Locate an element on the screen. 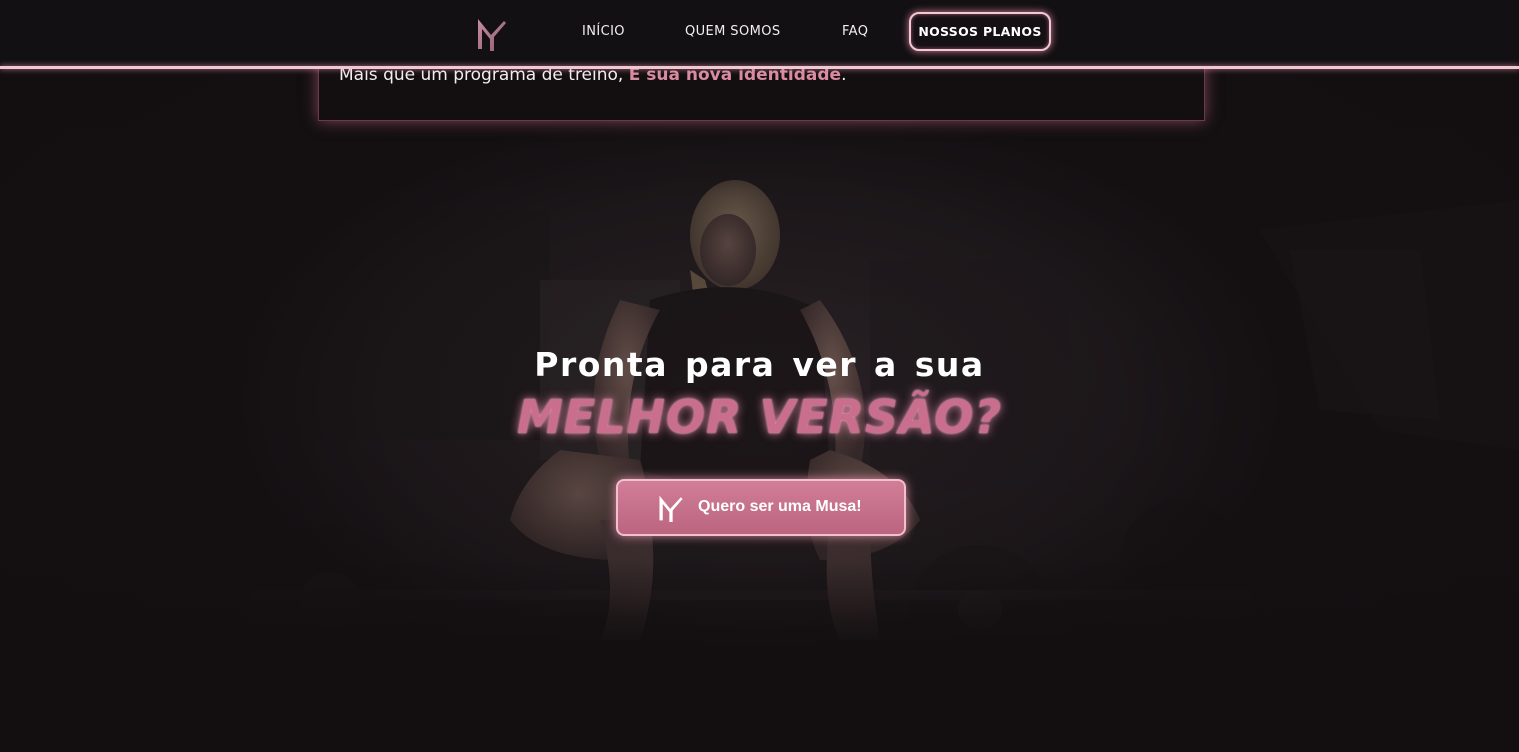  top-navbar: INÍCIO QUEM SOMOS FAQ NOSSOS PLANOS is located at coordinates (759, 33).